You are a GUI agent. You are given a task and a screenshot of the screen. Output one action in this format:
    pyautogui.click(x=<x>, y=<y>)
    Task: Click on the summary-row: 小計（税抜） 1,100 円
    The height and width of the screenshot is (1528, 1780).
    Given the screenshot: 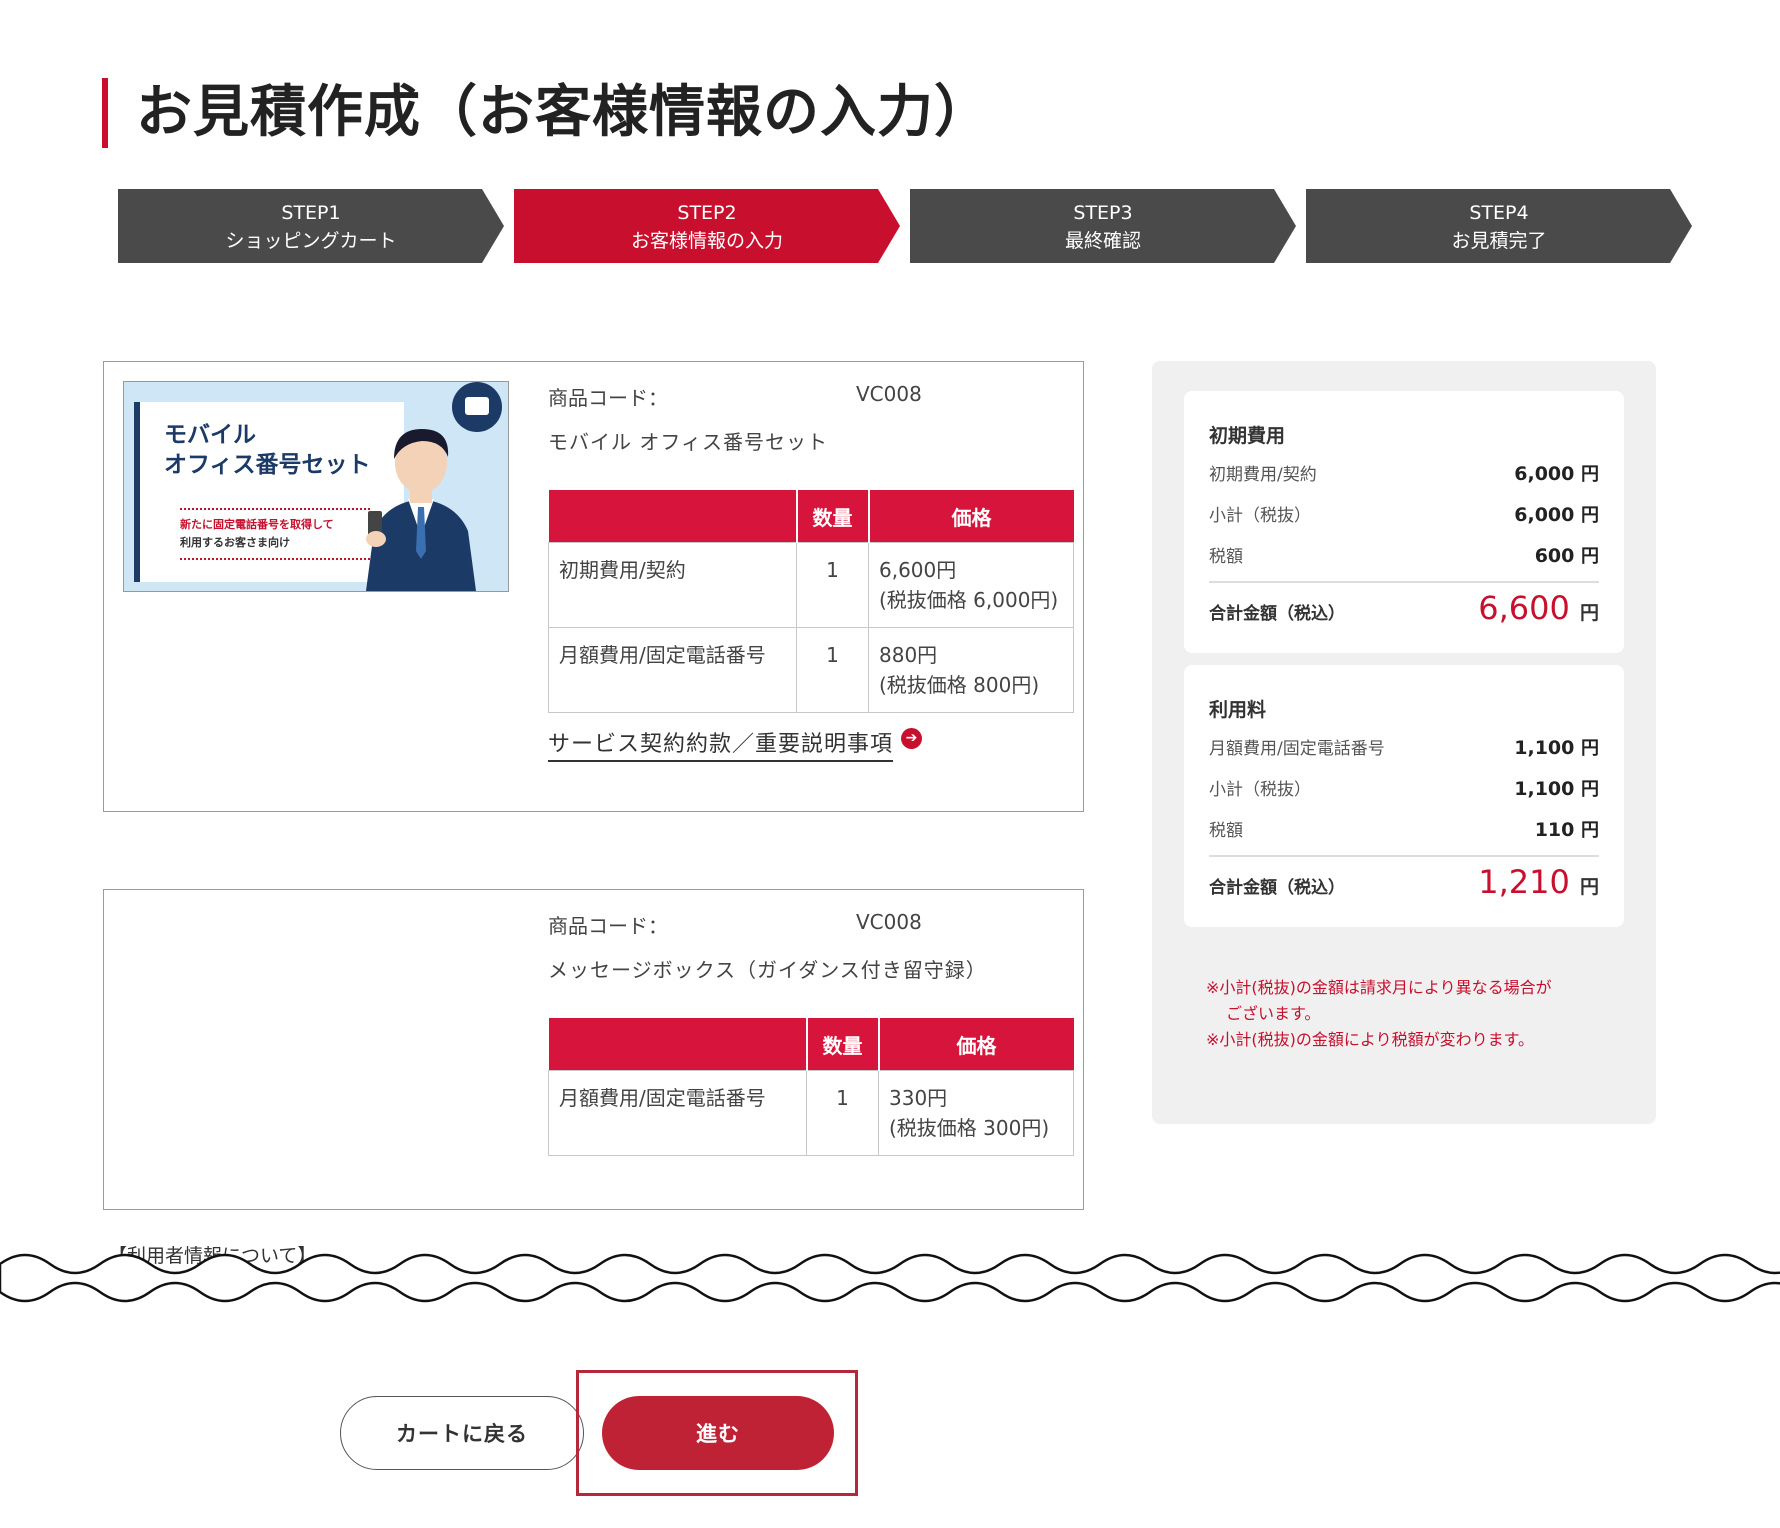 What is the action you would take?
    pyautogui.click(x=1404, y=788)
    